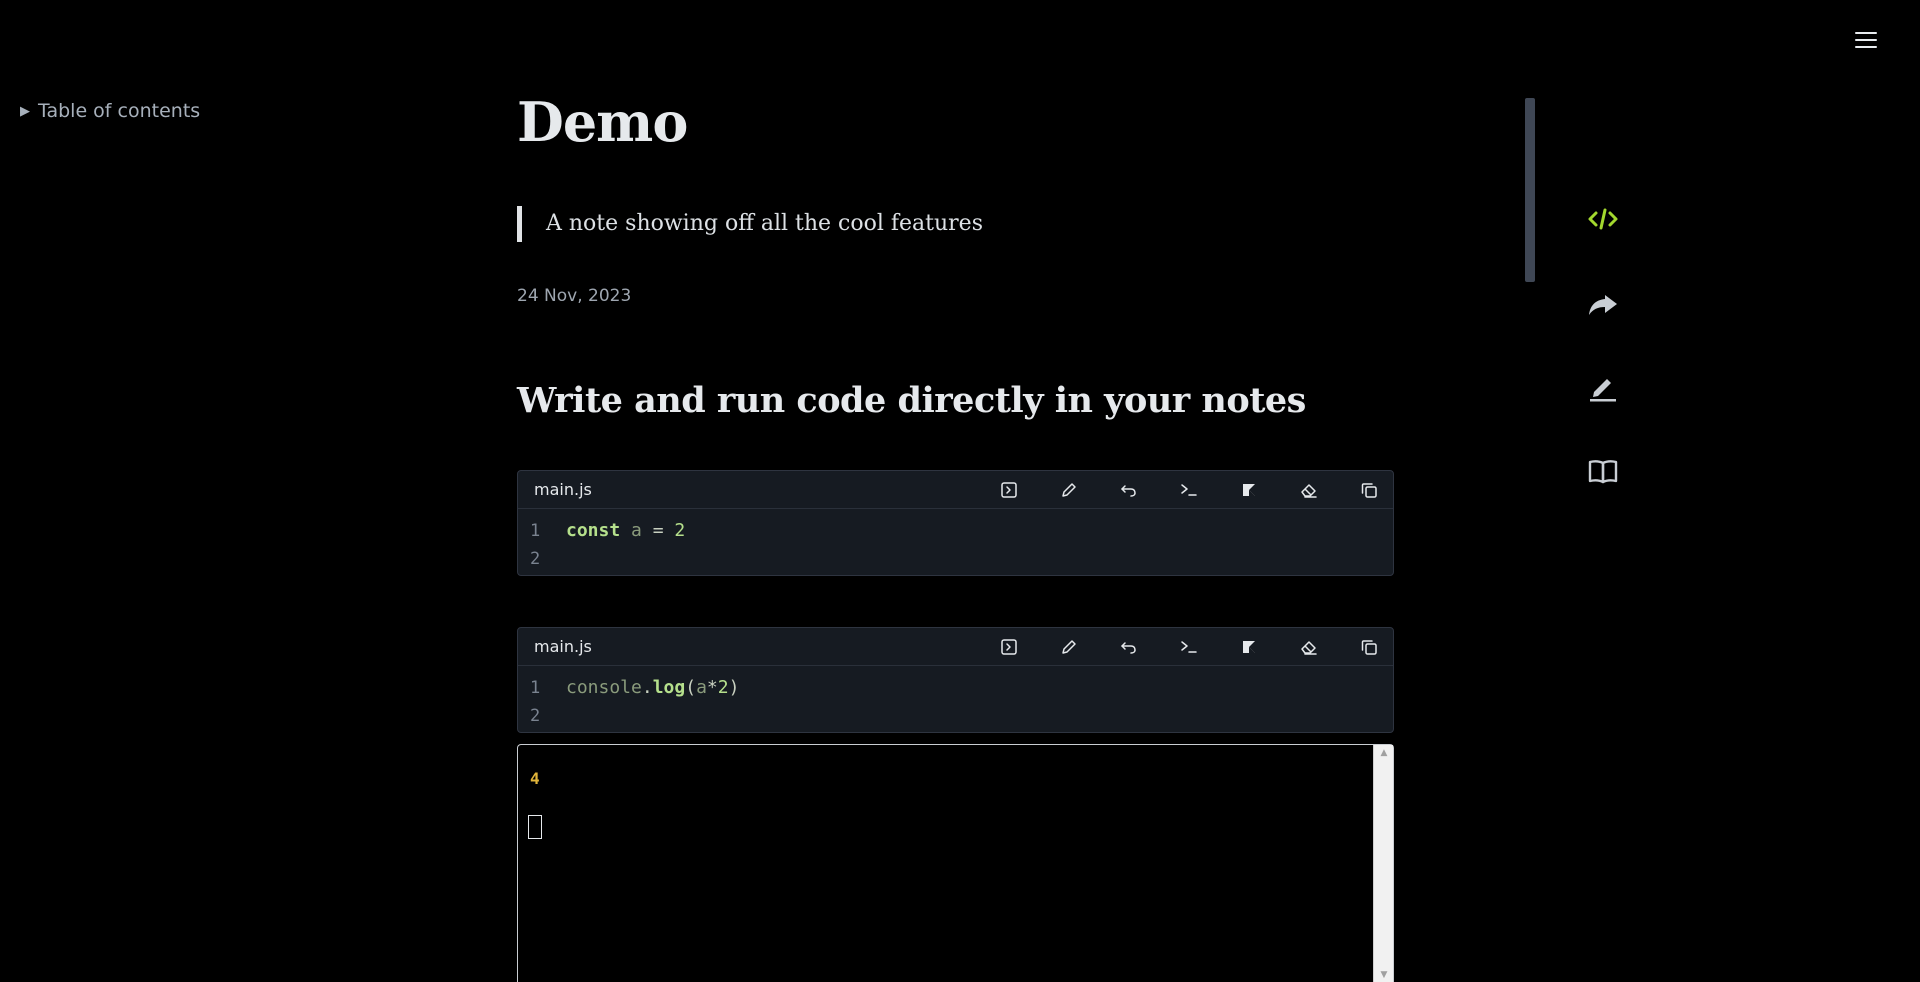  I want to click on code-icon, so click(1603, 219).